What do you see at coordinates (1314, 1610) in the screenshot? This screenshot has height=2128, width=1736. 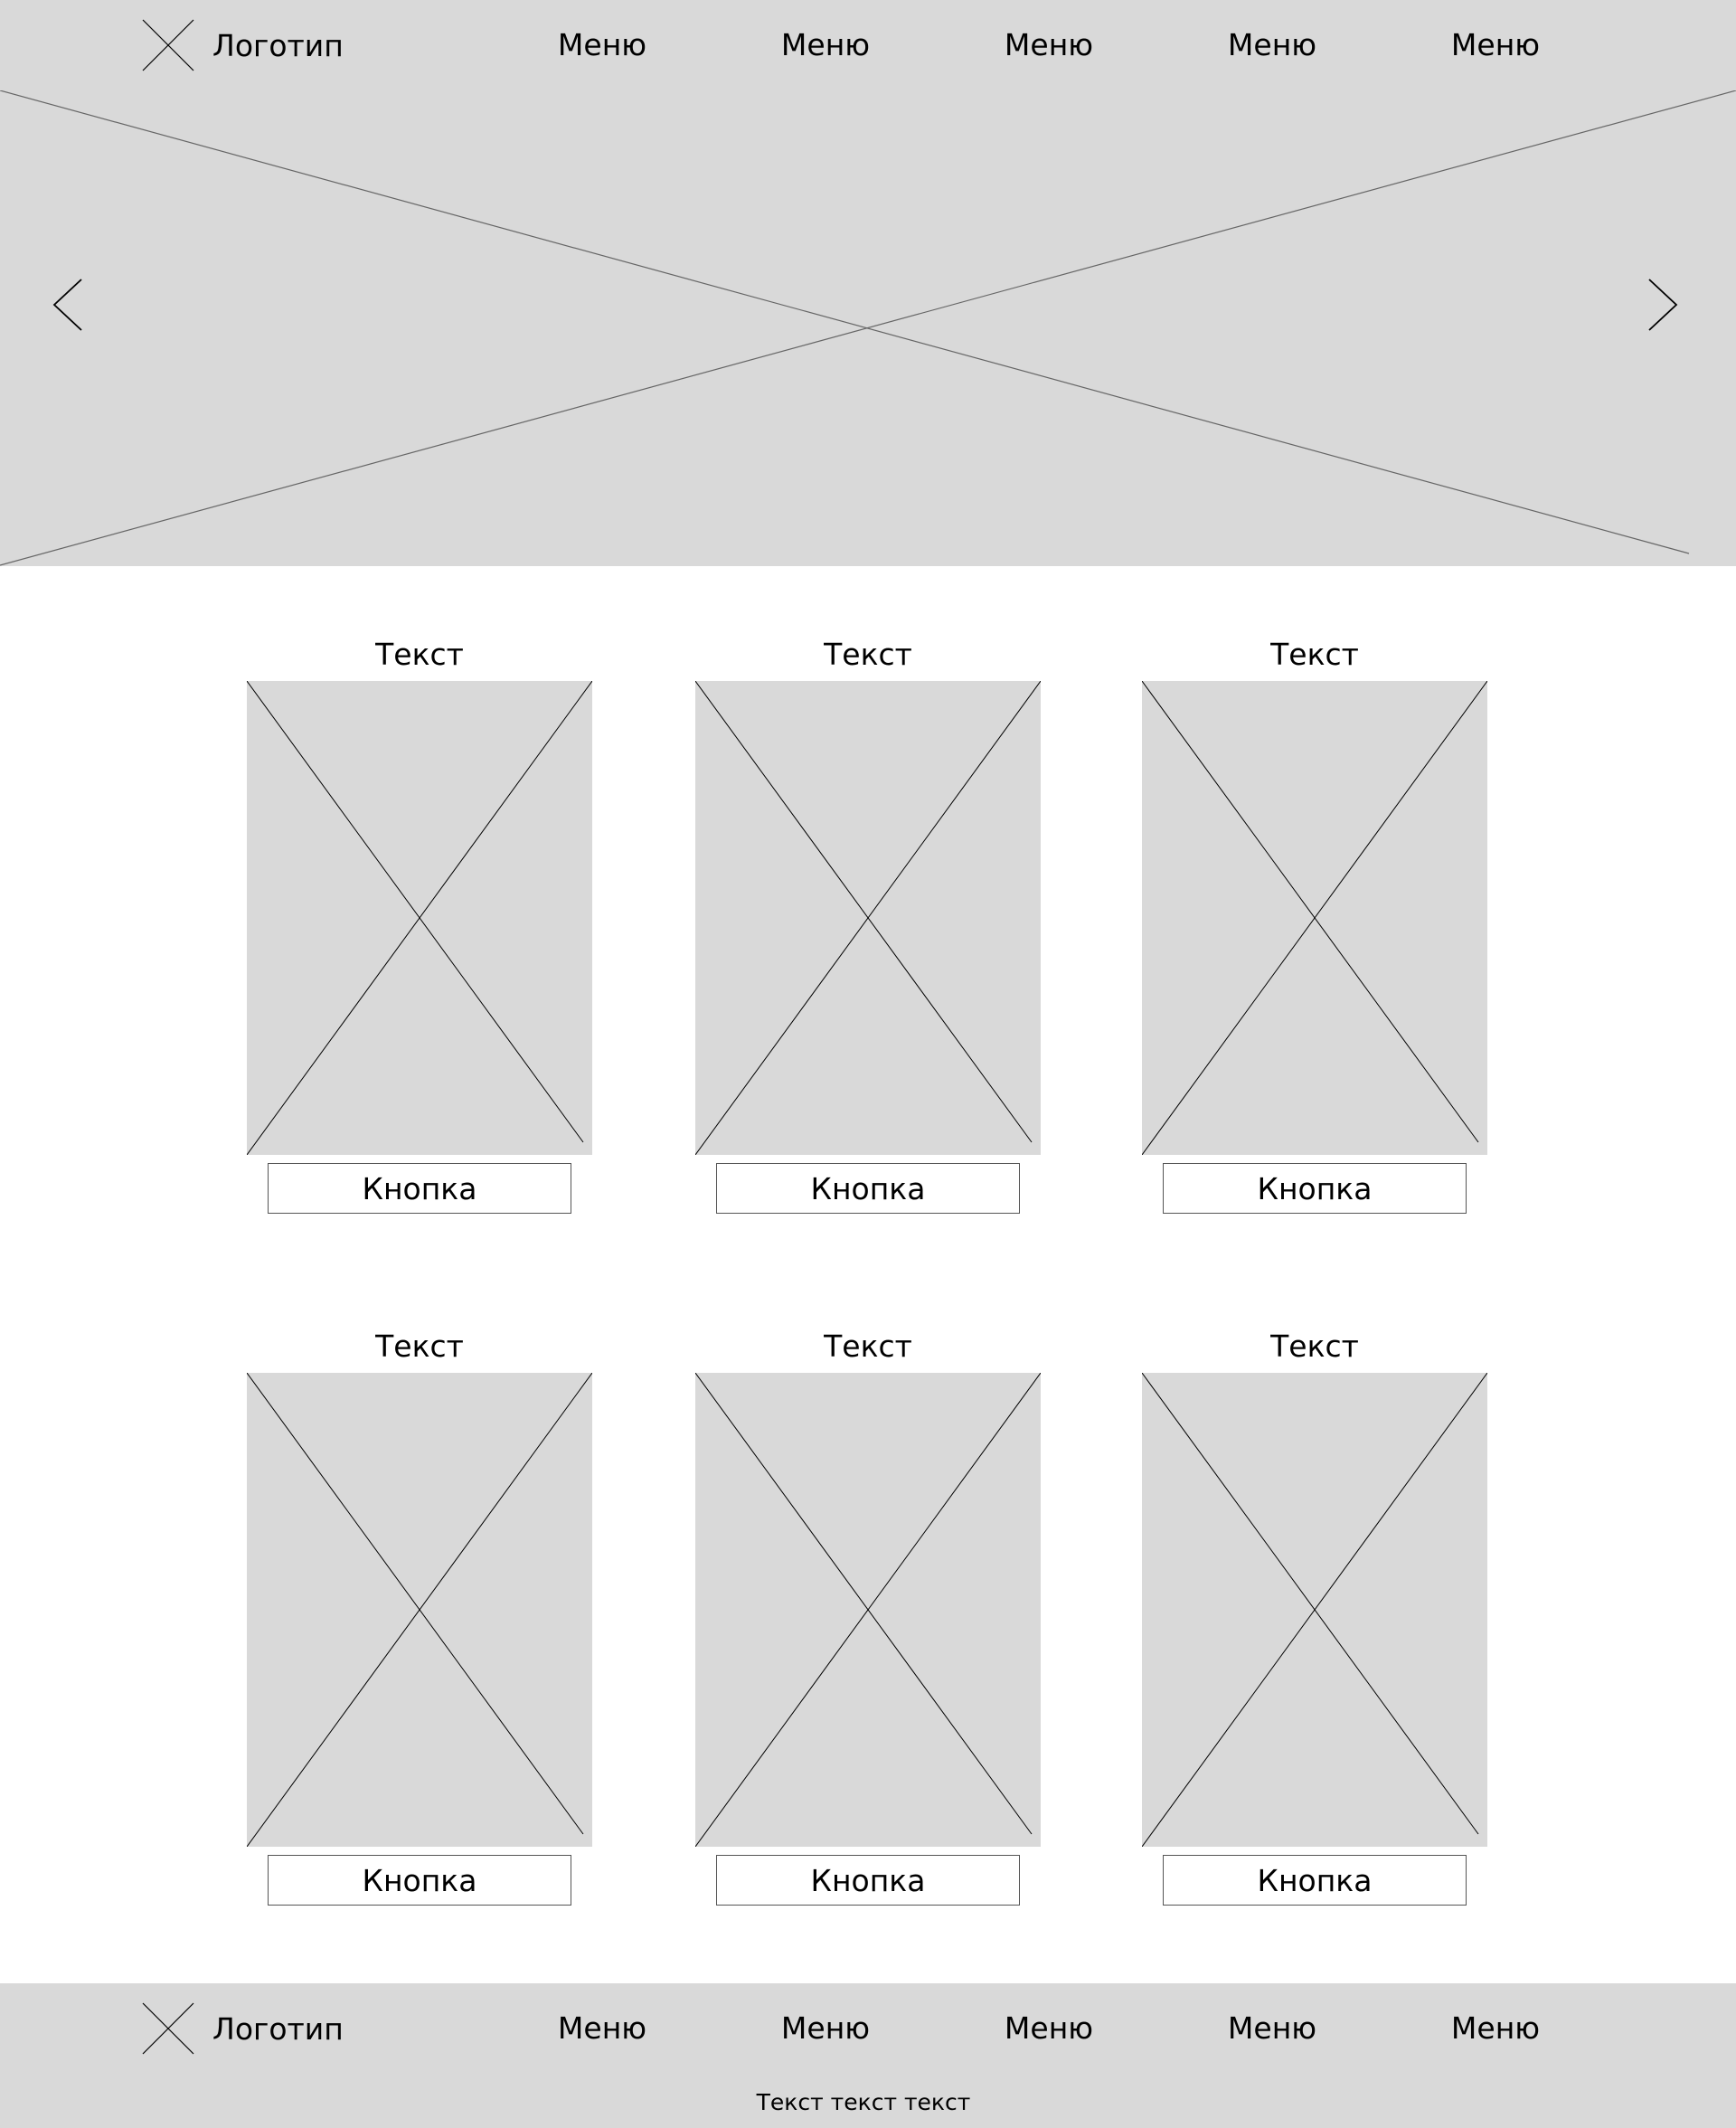 I see `card-6-image-placeholder` at bounding box center [1314, 1610].